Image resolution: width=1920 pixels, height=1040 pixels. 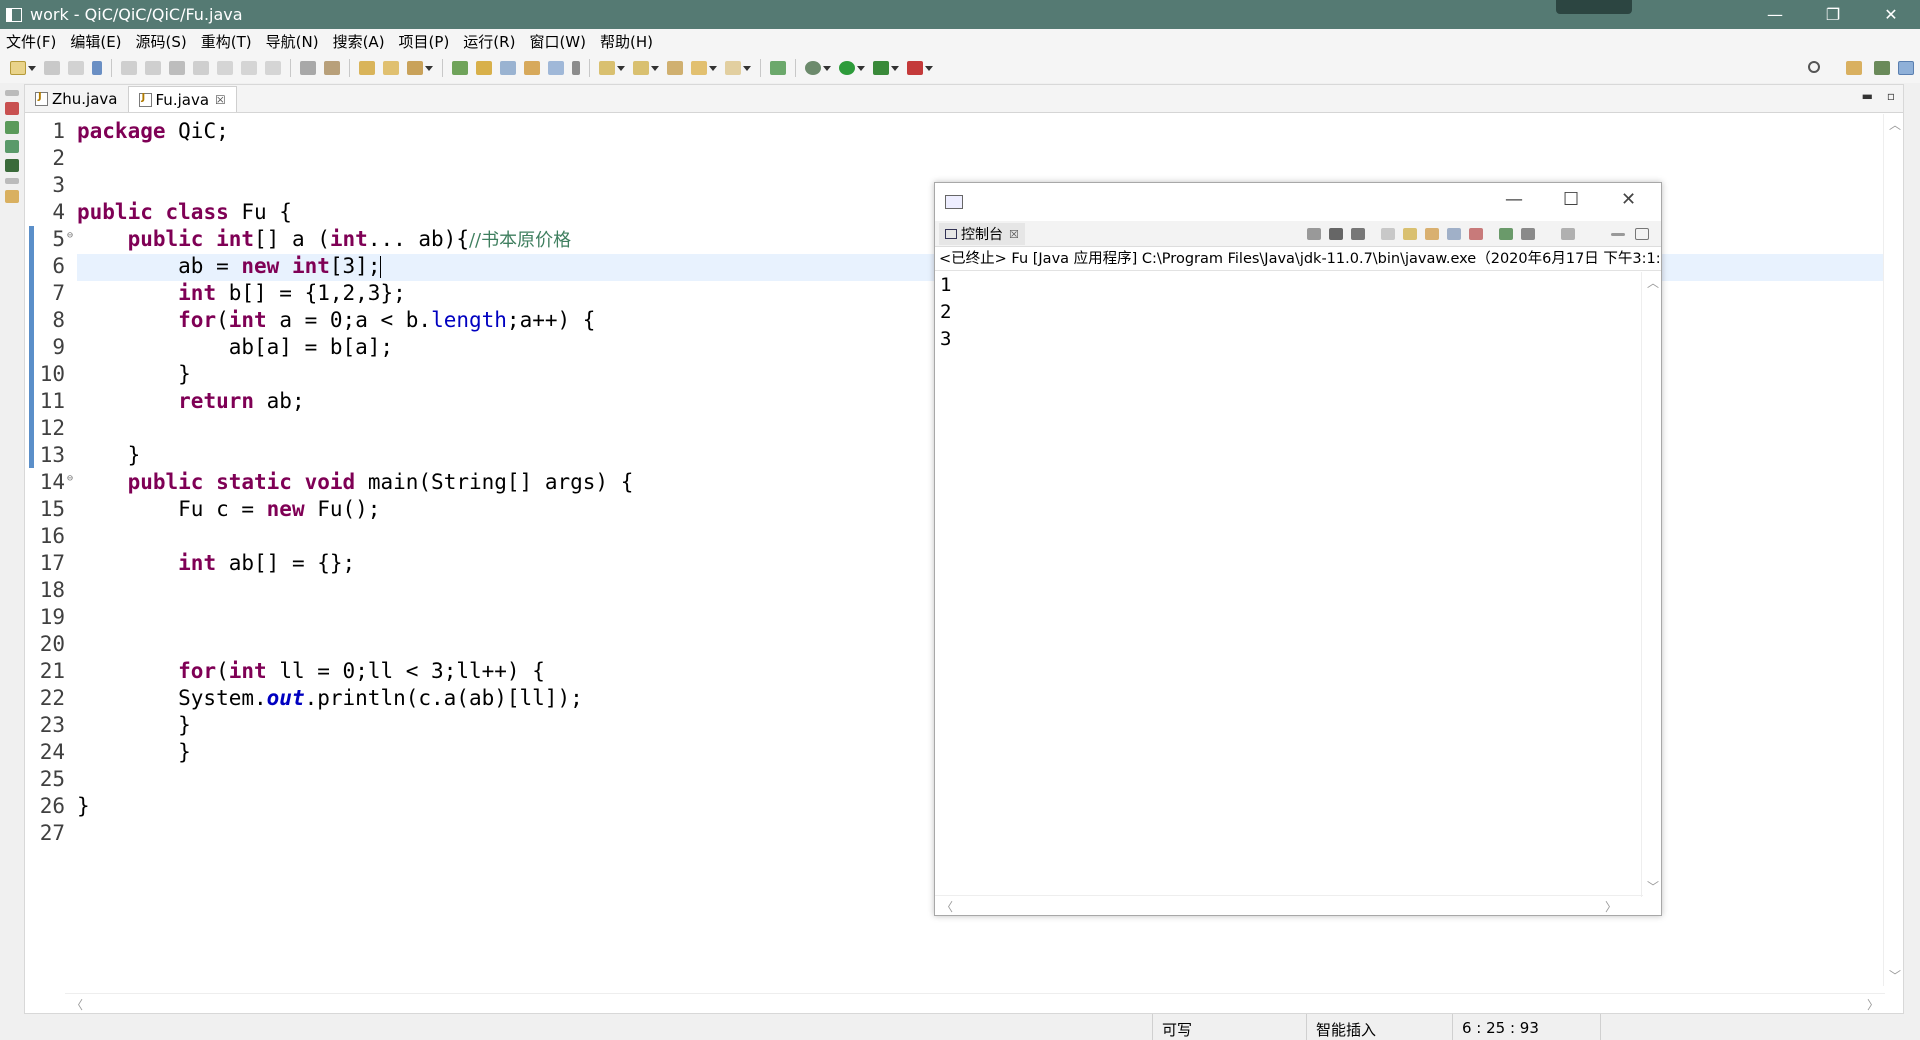 I want to click on menu-edit: 编辑(E), so click(x=95, y=41).